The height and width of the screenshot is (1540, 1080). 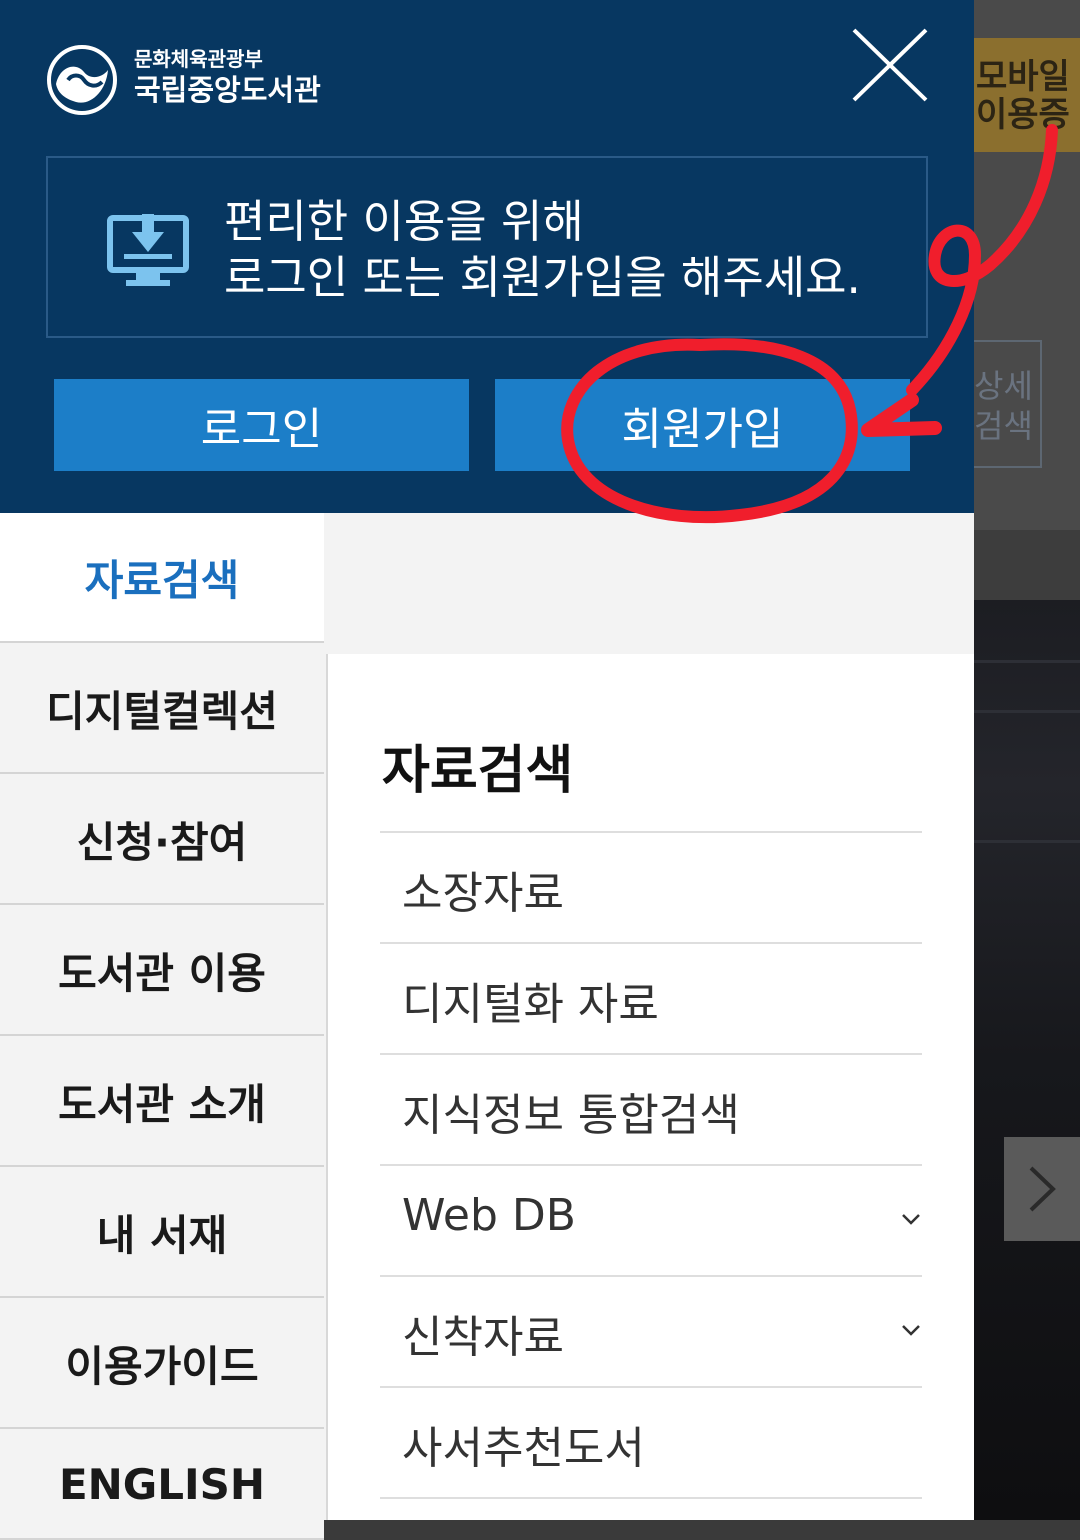 I want to click on submenu-item-label: 신착자료, so click(x=483, y=1337).